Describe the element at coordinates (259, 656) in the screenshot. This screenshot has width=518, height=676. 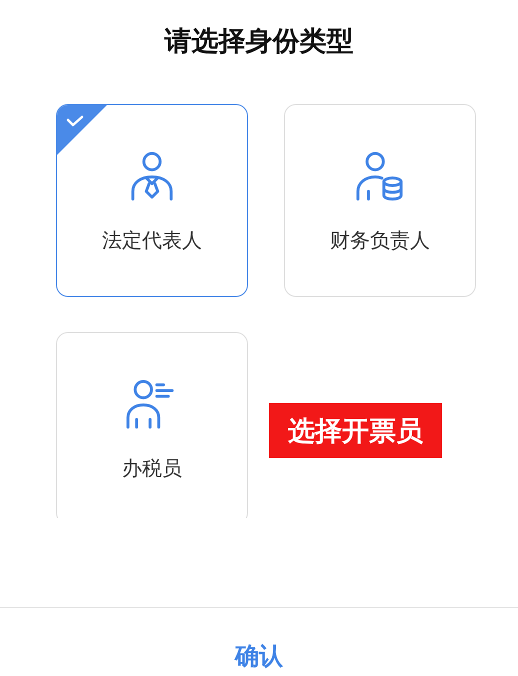
I see `confirm-button: 确认` at that location.